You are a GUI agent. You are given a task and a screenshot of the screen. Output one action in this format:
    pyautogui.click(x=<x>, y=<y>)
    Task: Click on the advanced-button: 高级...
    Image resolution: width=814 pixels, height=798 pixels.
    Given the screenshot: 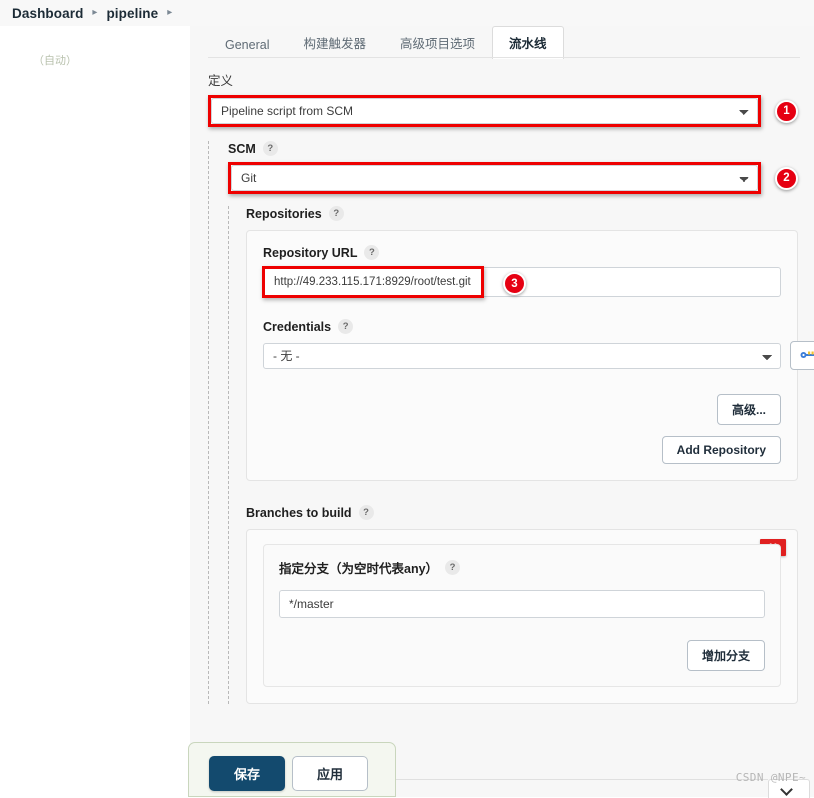 What is the action you would take?
    pyautogui.click(x=748, y=409)
    